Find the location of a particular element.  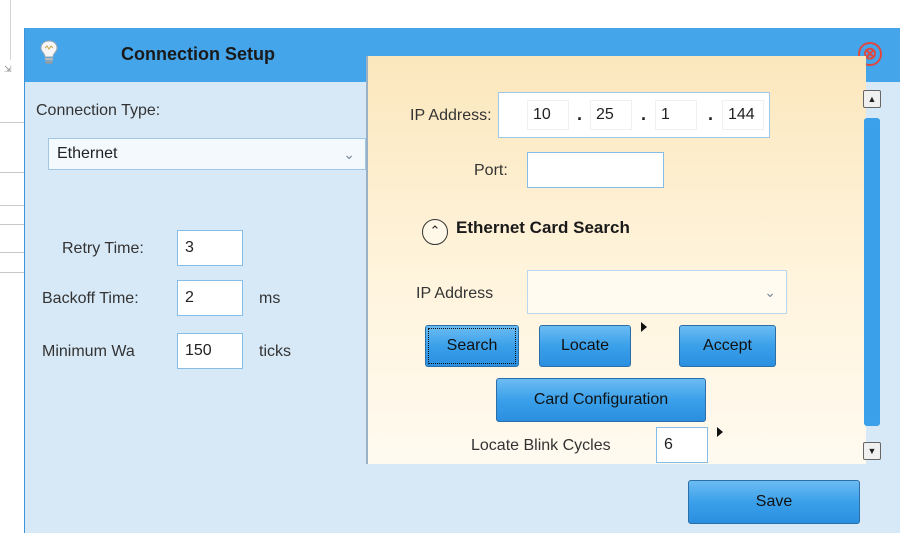

locate-blink-cycles-label: Locate Blink Cycles is located at coordinates (541, 445).